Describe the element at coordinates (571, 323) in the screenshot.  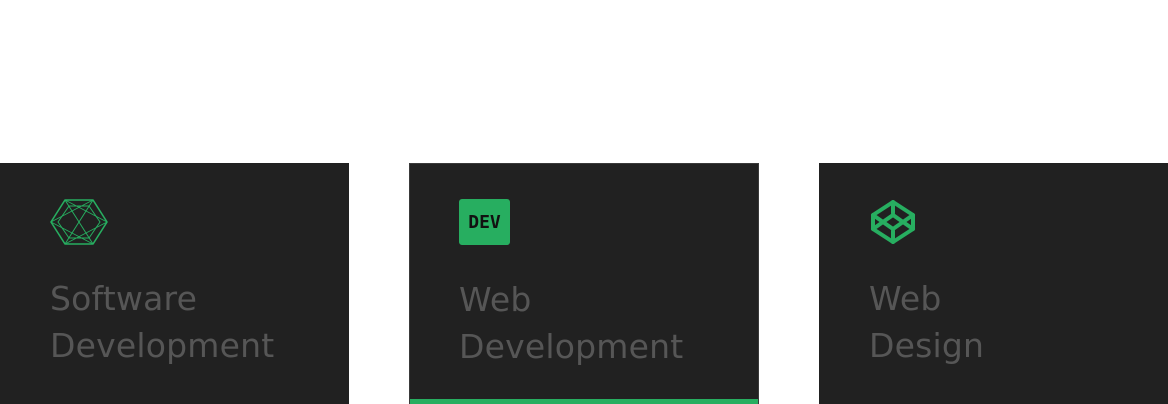
I see `service-title: Web Development` at that location.